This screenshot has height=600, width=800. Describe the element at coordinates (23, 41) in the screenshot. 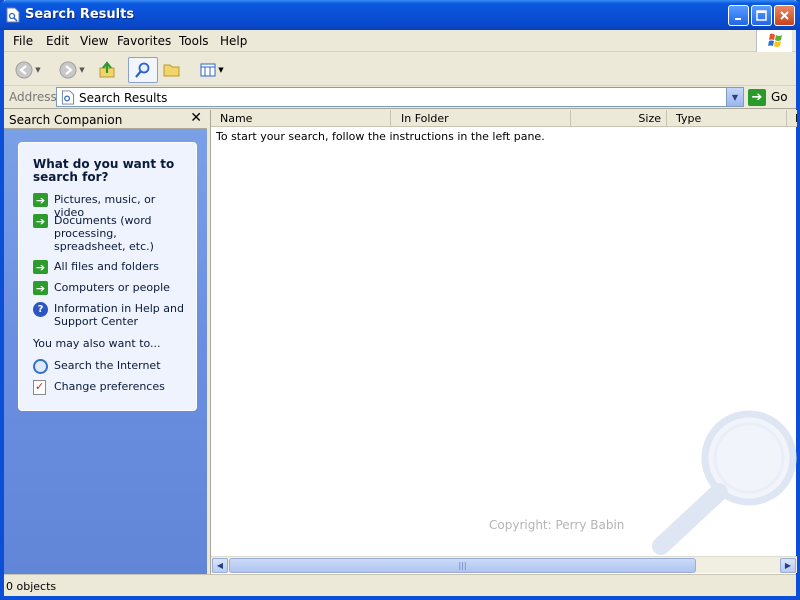

I see `menu-file: File` at that location.